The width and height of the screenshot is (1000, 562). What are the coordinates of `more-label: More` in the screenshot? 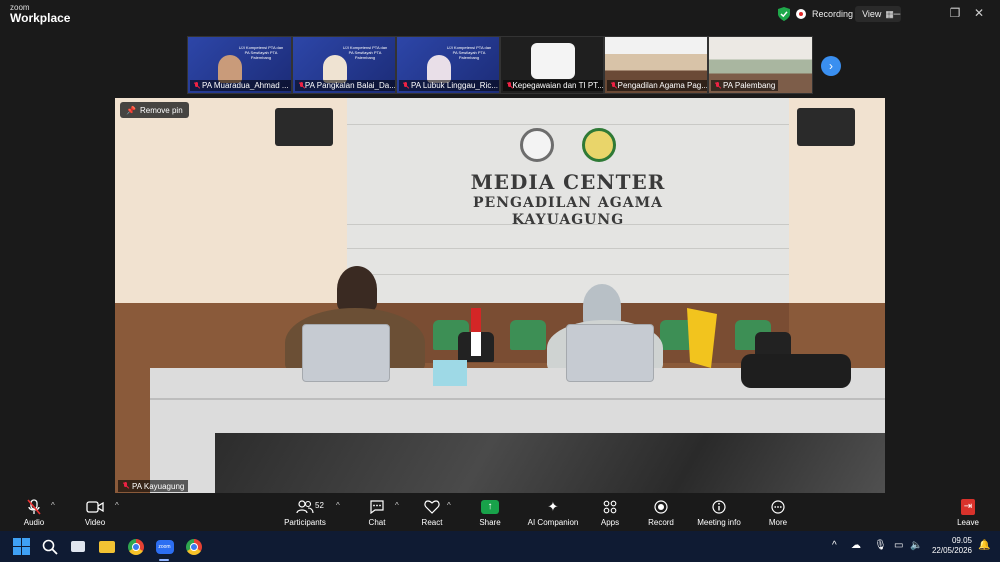 It's located at (778, 522).